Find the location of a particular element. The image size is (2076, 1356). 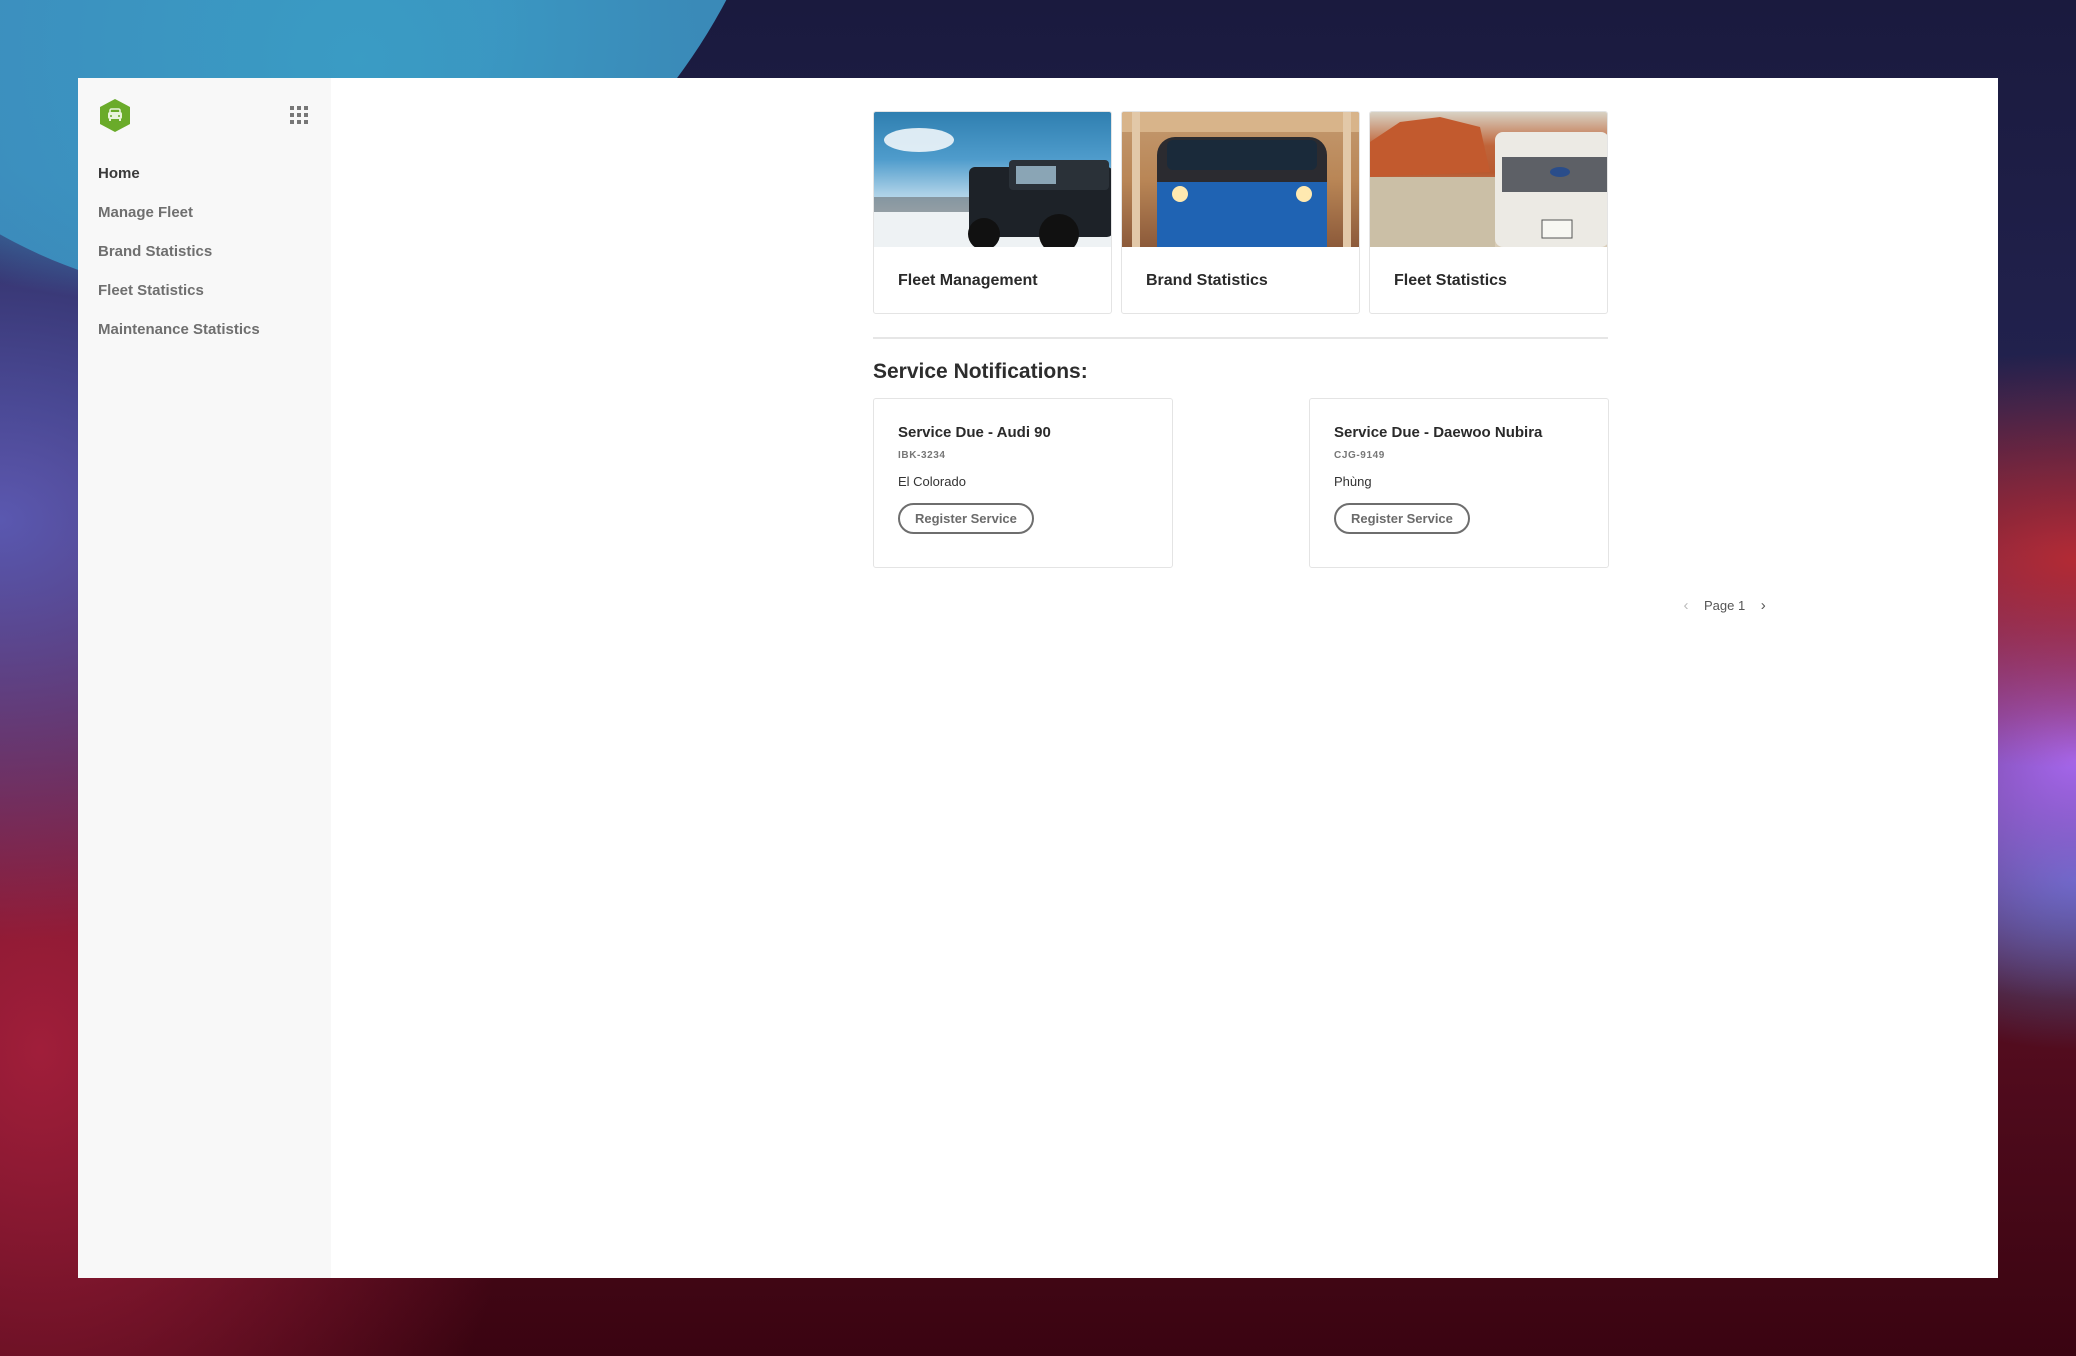

sidebar-item-maintenance-statistics: Maintenance Statistics is located at coordinates (179, 339).